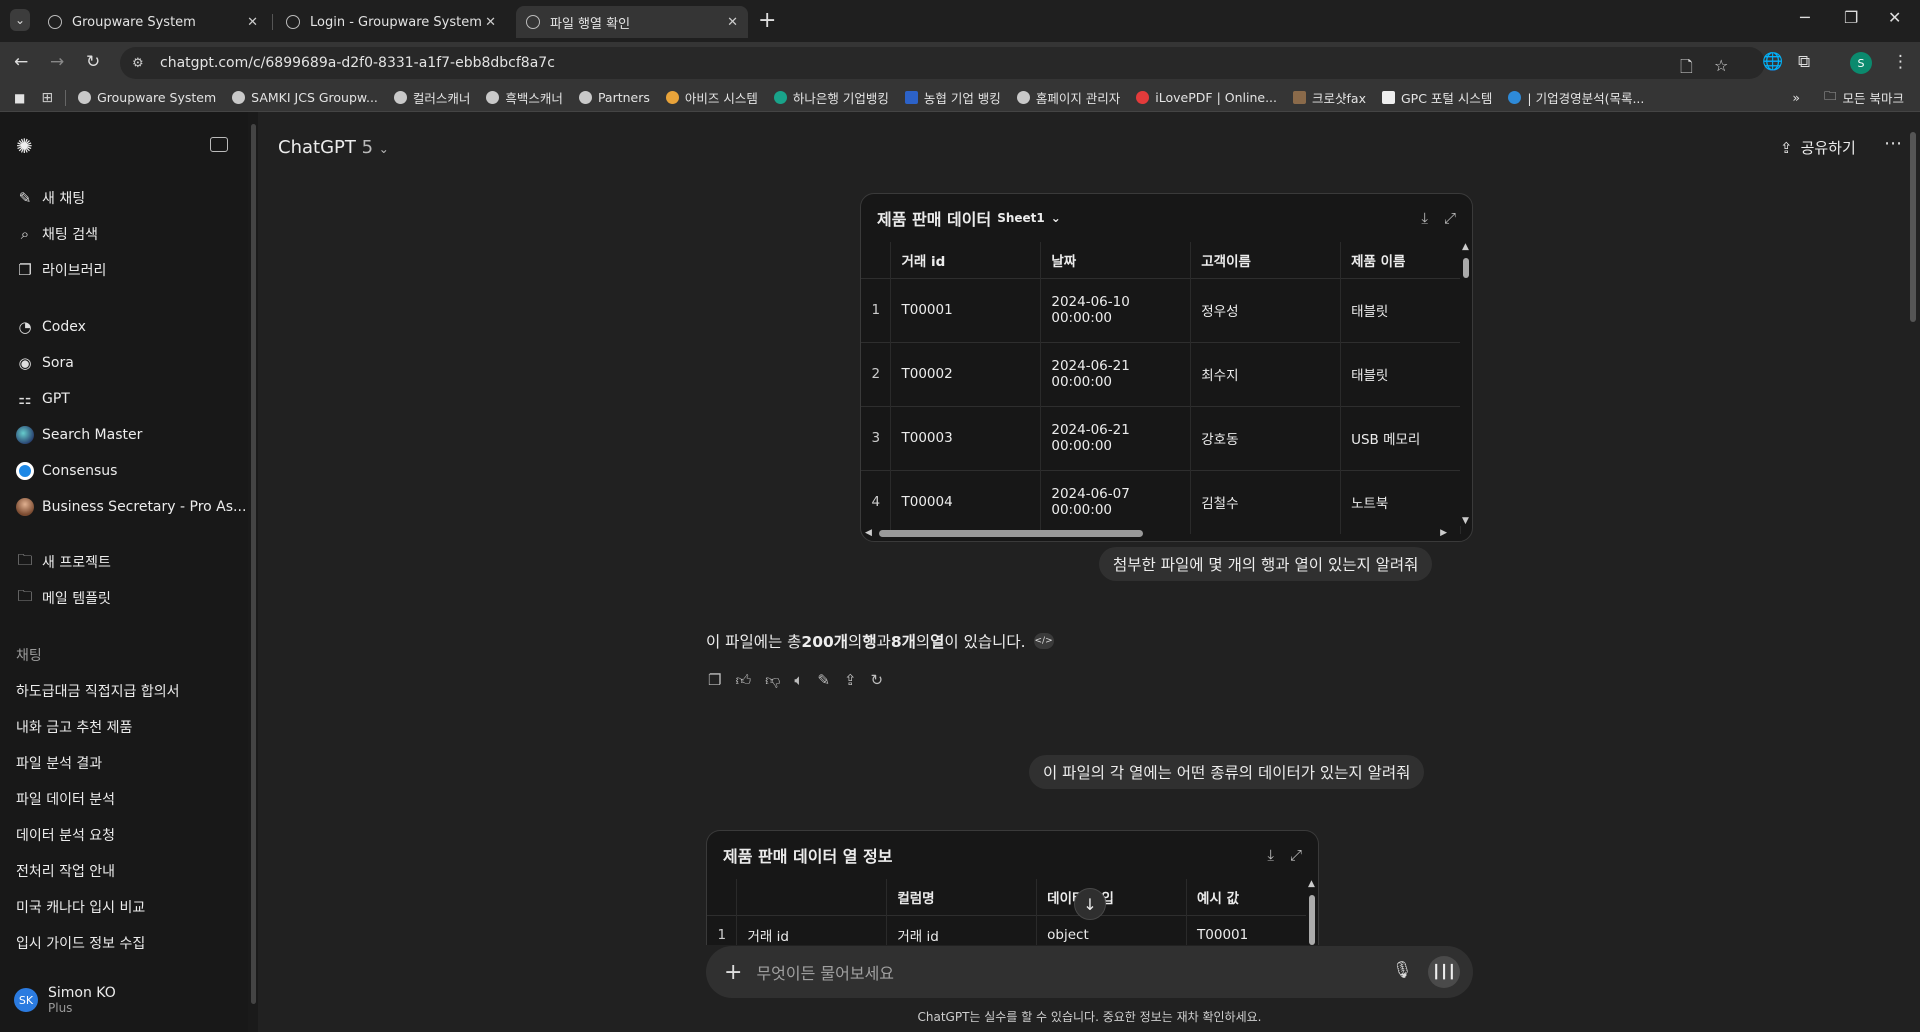 This screenshot has width=1920, height=1032. What do you see at coordinates (1894, 17) in the screenshot?
I see `window-close-icon: ✕` at bounding box center [1894, 17].